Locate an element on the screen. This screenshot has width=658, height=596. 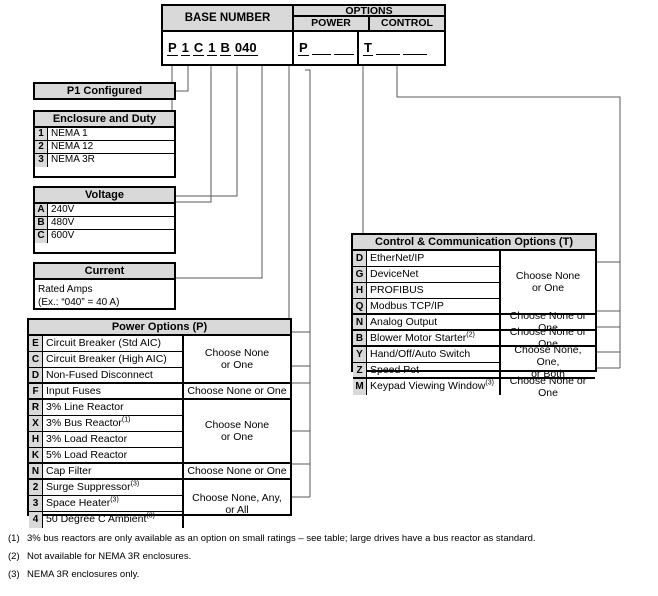
table-row: 2 NEMA 12 is located at coordinates (104, 147).